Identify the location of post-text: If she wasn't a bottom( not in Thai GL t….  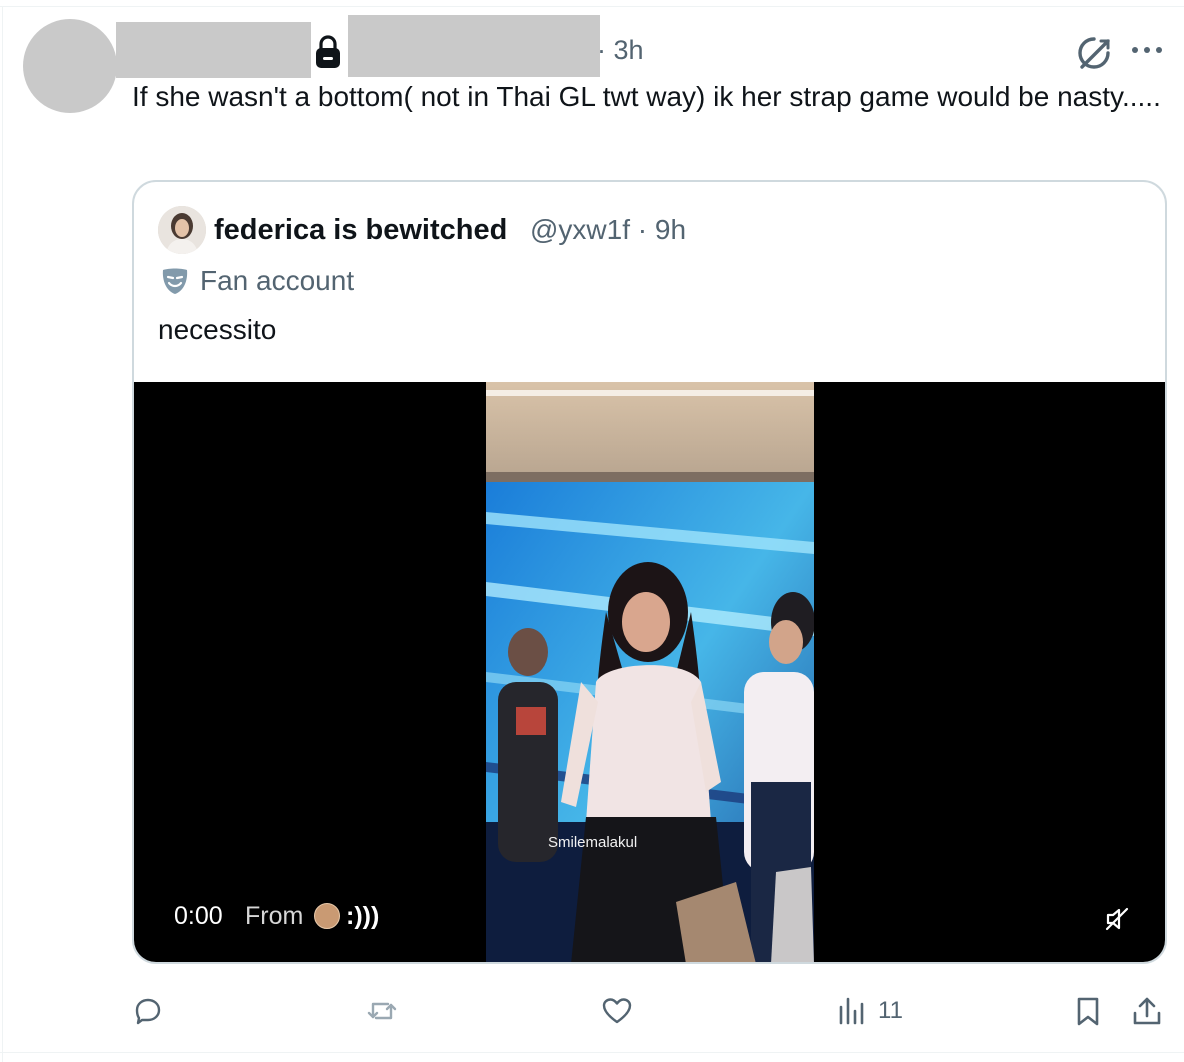
(646, 96).